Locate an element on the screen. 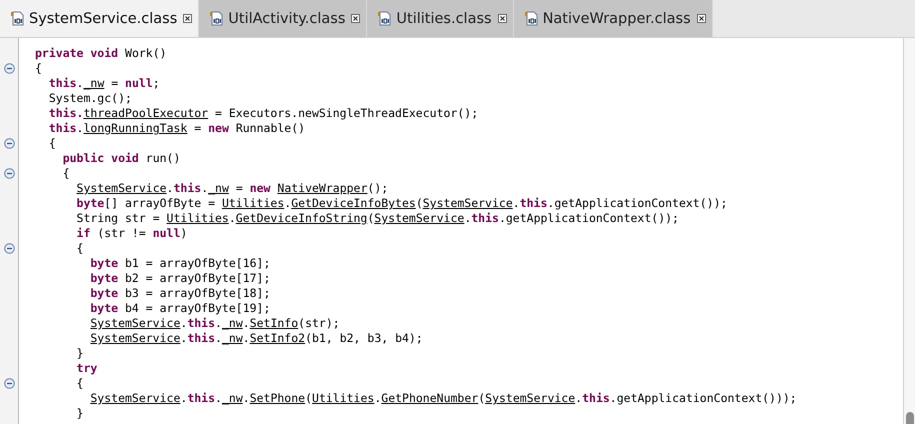  code-line: byte b4 = arrayOfByte[19]; is located at coordinates (180, 308).